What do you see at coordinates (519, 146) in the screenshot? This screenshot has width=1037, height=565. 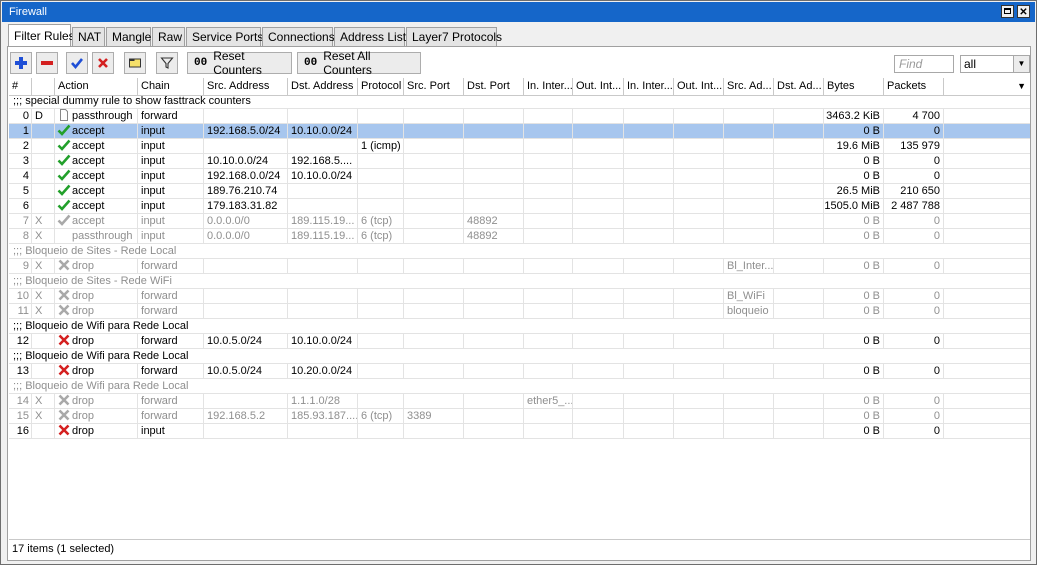 I see `table-row: 2 accept input 1 (icmp) 19.6 MiB 135 979` at bounding box center [519, 146].